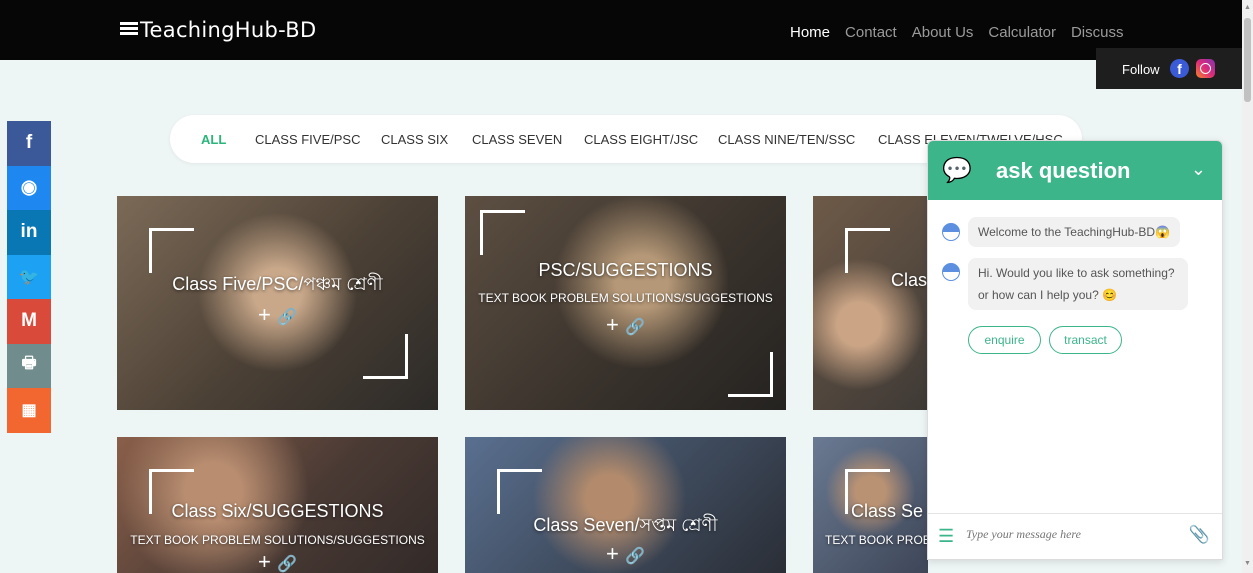 The height and width of the screenshot is (573, 1253). Describe the element at coordinates (1247, 60) in the screenshot. I see `scrollbar-thumb` at that location.